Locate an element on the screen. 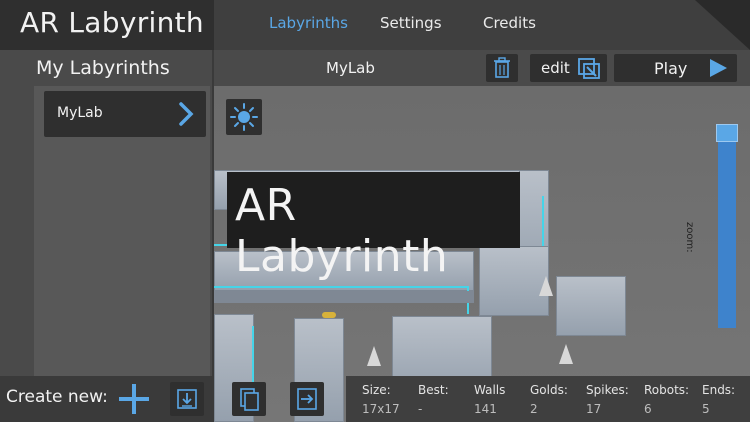 The width and height of the screenshot is (750, 422). tab-labyrinths: Labyrinths is located at coordinates (308, 23).